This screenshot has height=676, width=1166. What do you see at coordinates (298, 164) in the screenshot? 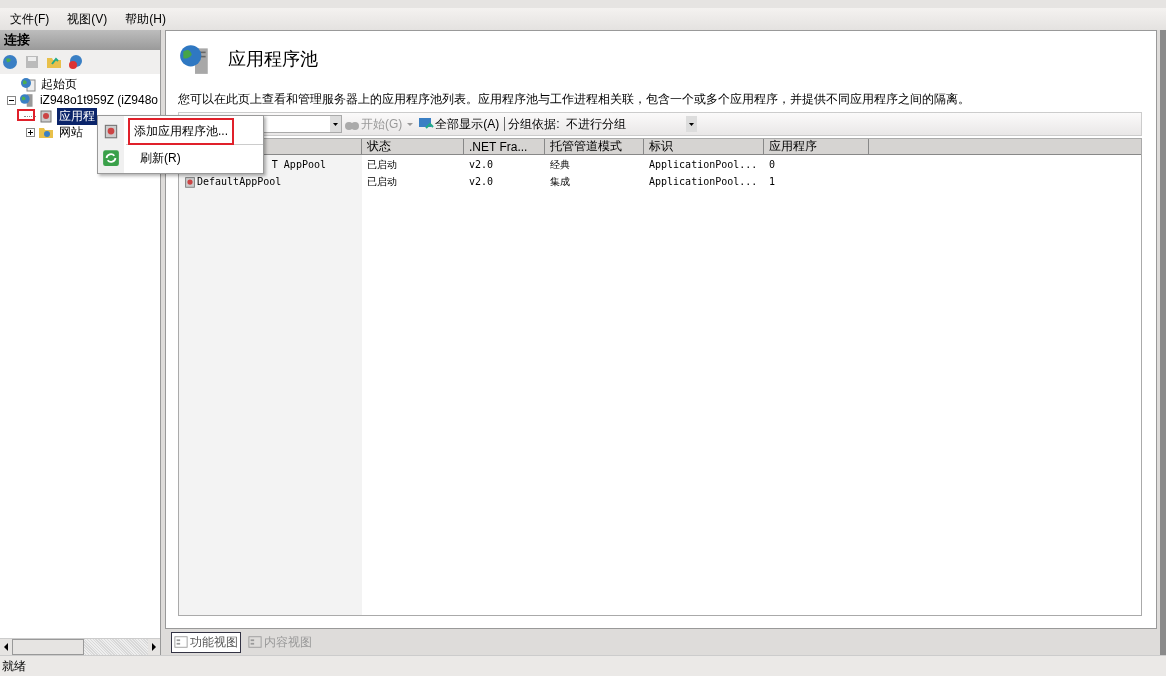
I see `table-cell: T AppPool` at bounding box center [298, 164].